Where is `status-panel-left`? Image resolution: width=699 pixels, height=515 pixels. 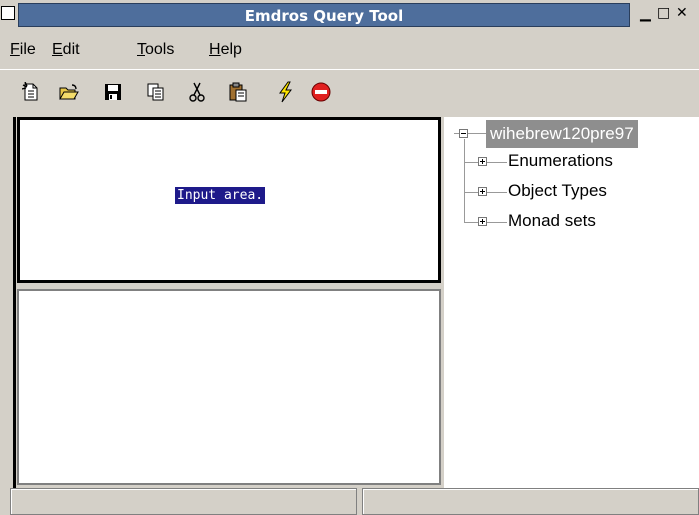
status-panel-left is located at coordinates (183, 501).